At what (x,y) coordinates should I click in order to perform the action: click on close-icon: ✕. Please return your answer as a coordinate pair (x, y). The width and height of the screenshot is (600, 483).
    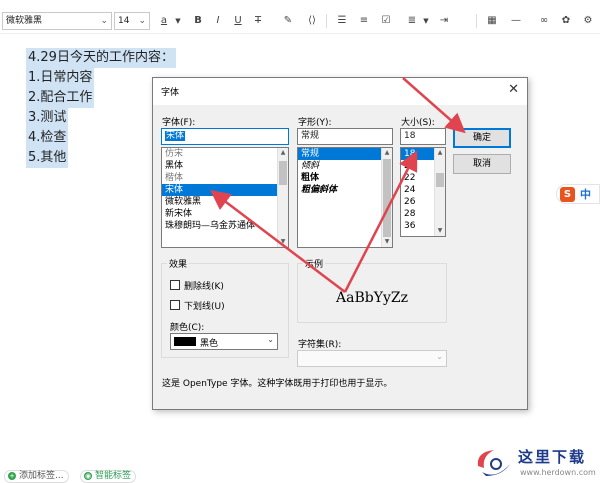
    Looking at the image, I should click on (513, 90).